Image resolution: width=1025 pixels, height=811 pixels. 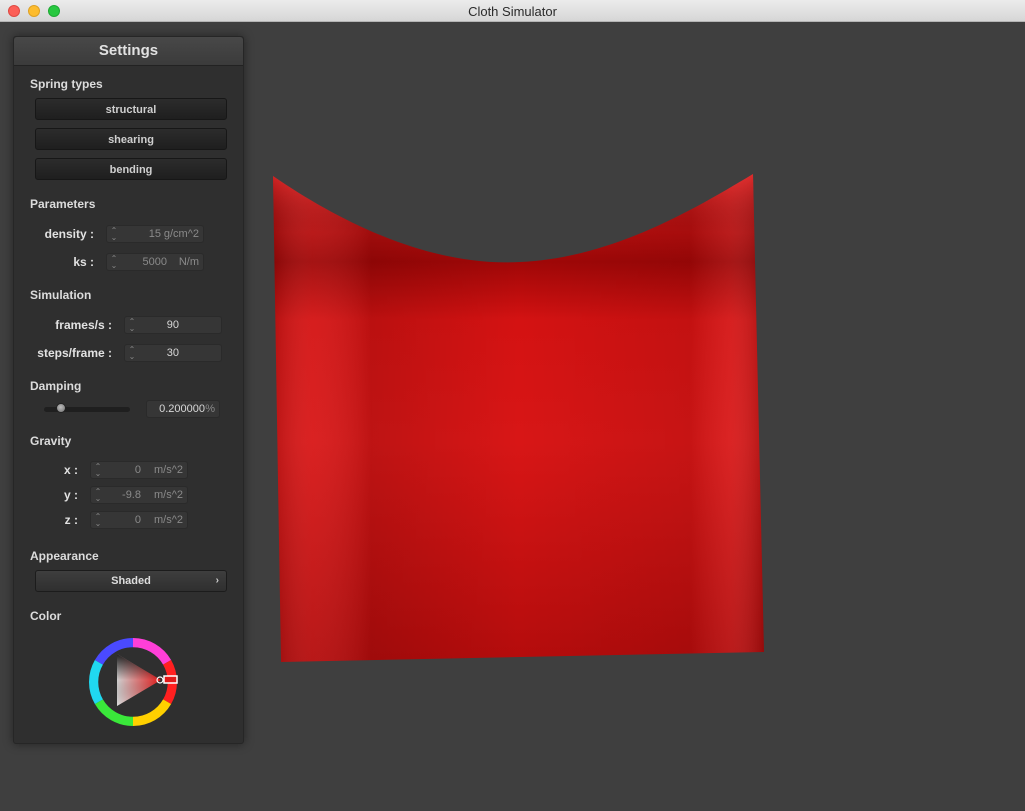 I want to click on density-input: ⌃ ⌄ 15 g/cm^2, so click(x=155, y=234).